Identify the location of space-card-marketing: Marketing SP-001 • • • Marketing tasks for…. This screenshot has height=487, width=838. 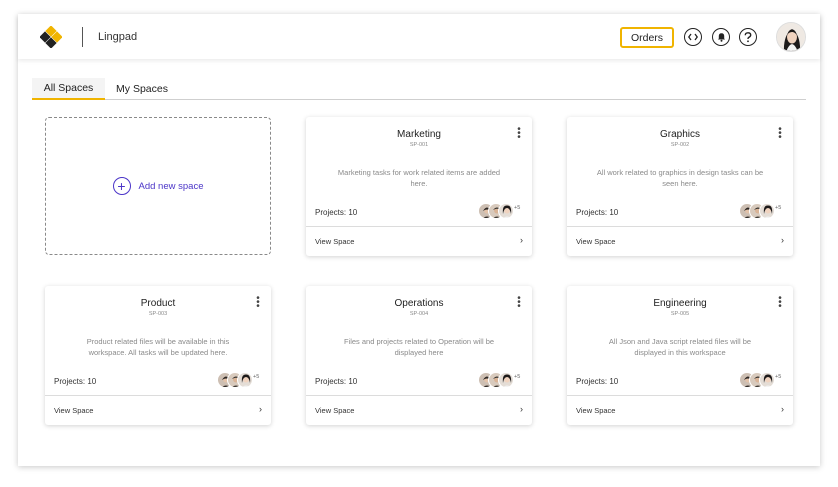
(419, 186).